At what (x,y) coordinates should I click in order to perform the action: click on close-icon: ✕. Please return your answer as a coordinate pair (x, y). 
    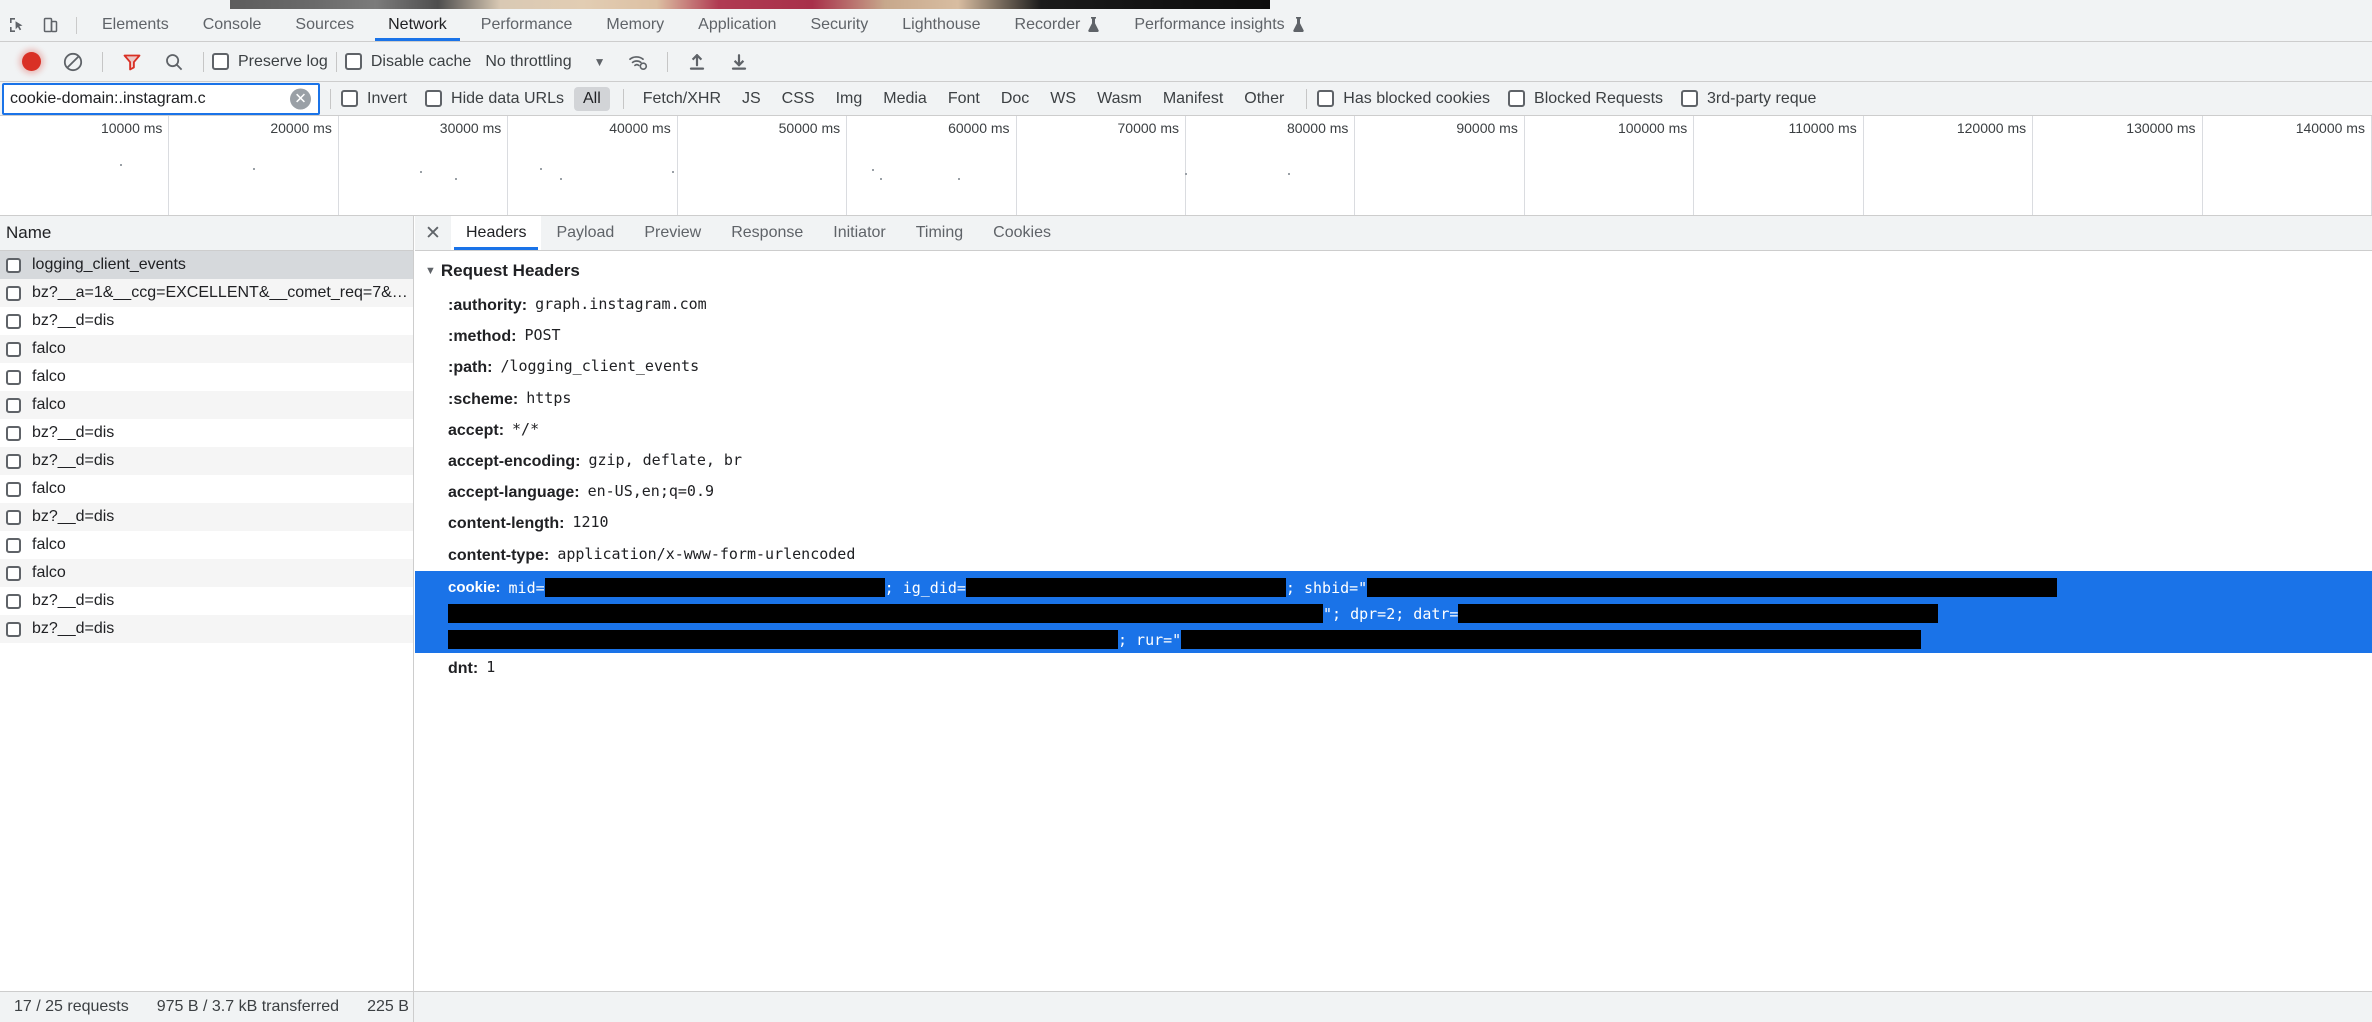
    Looking at the image, I should click on (433, 233).